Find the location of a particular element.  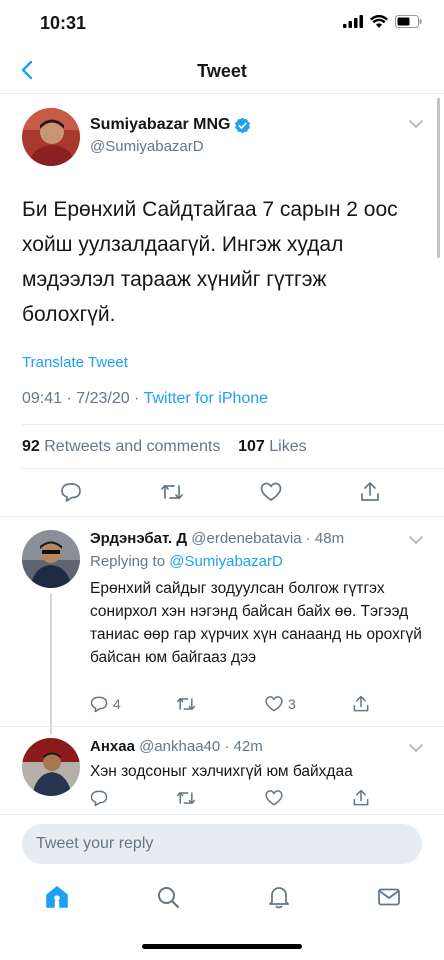

scrollbar is located at coordinates (438, 178).